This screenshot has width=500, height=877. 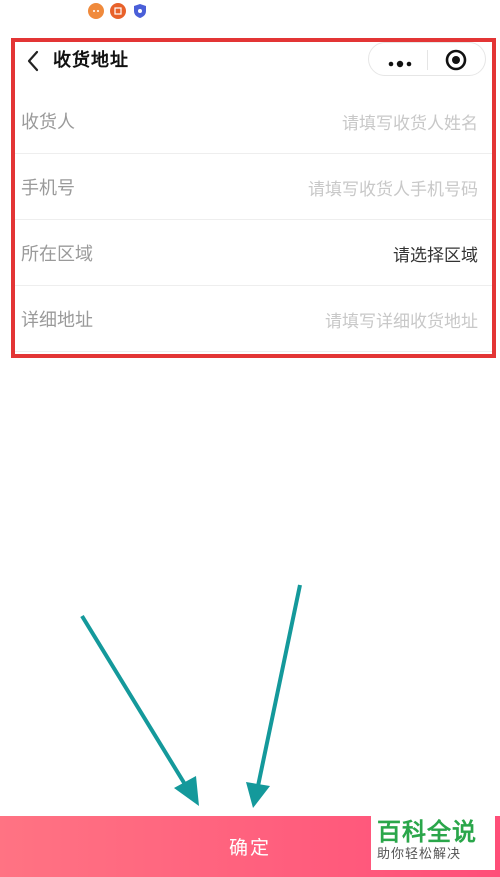 I want to click on watermark-logo: 百科全说 助你轻松解决, so click(x=433, y=843).